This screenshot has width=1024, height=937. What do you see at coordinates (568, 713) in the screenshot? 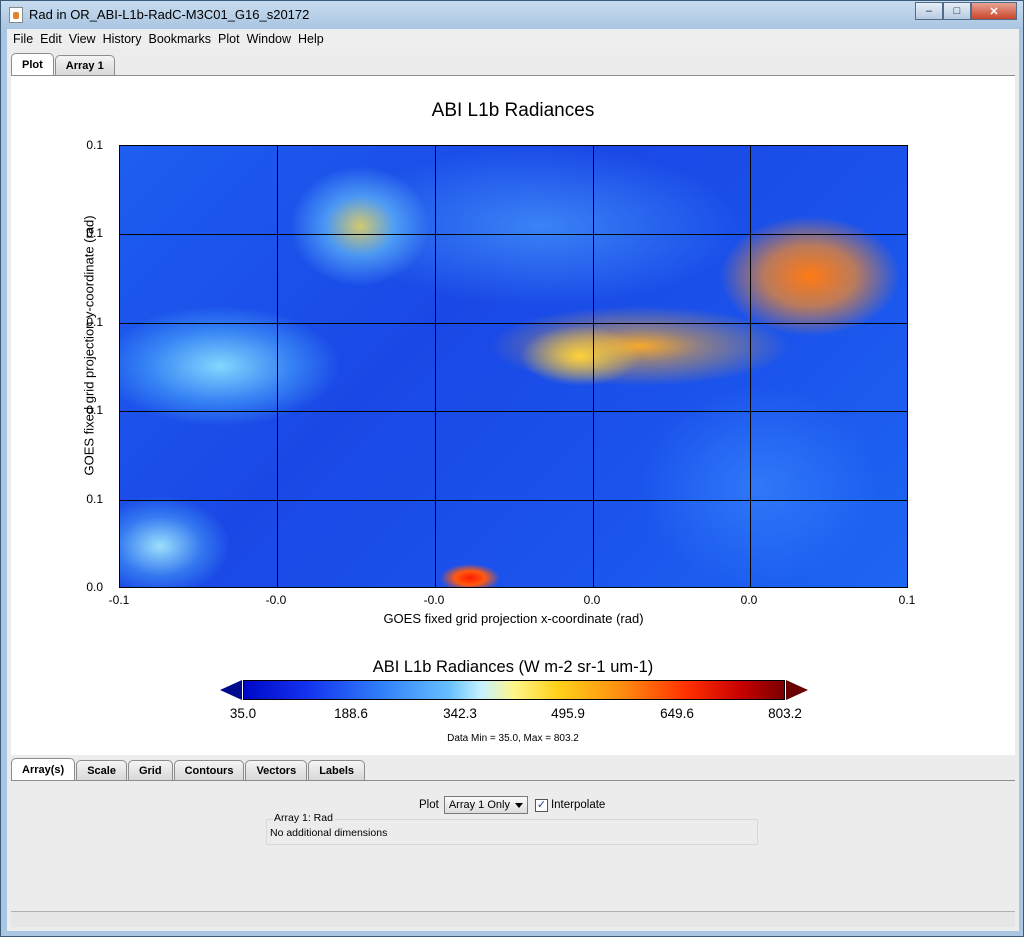
I see `colorbar-tick-label: 495.9` at bounding box center [568, 713].